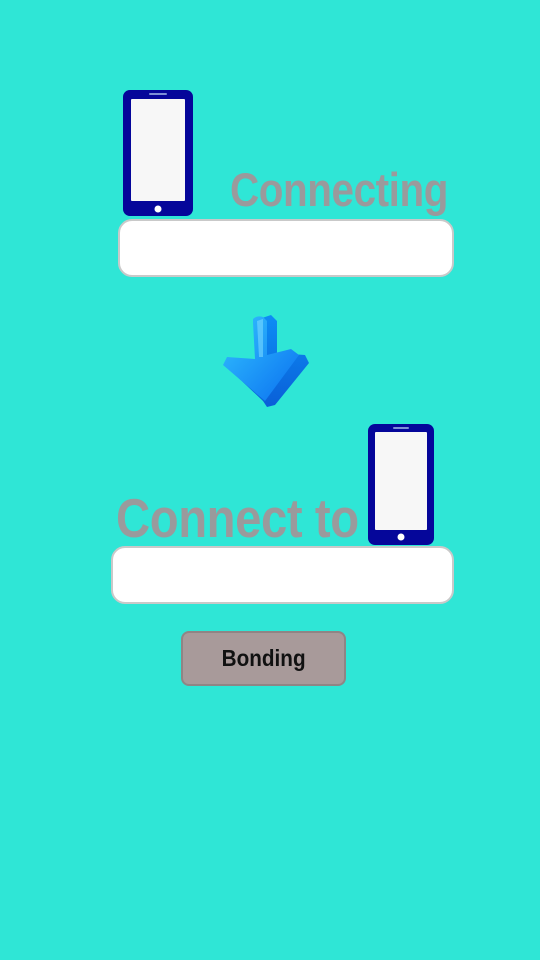  I want to click on bonding-button-label: Bonding, so click(263, 658).